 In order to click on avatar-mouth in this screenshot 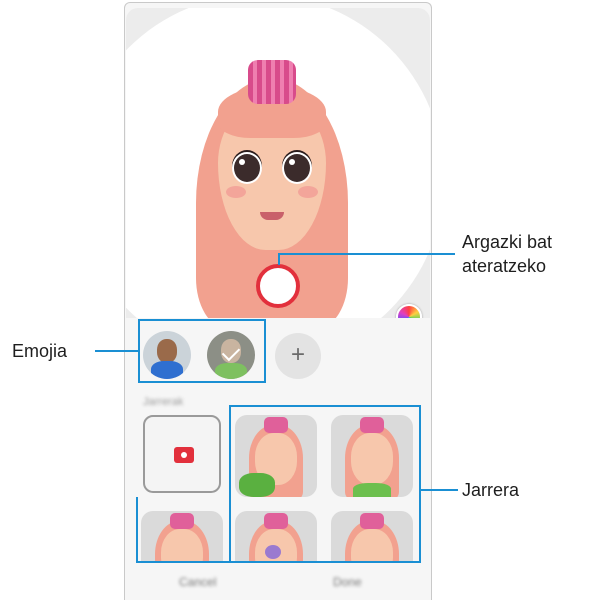, I will do `click(272, 216)`.